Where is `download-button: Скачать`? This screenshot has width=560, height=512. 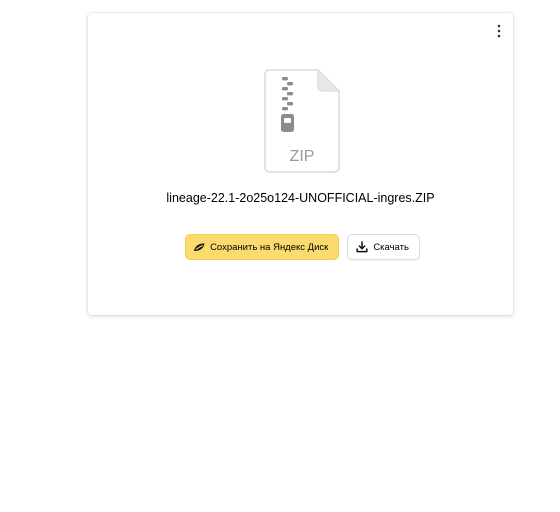
download-button: Скачать is located at coordinates (383, 247).